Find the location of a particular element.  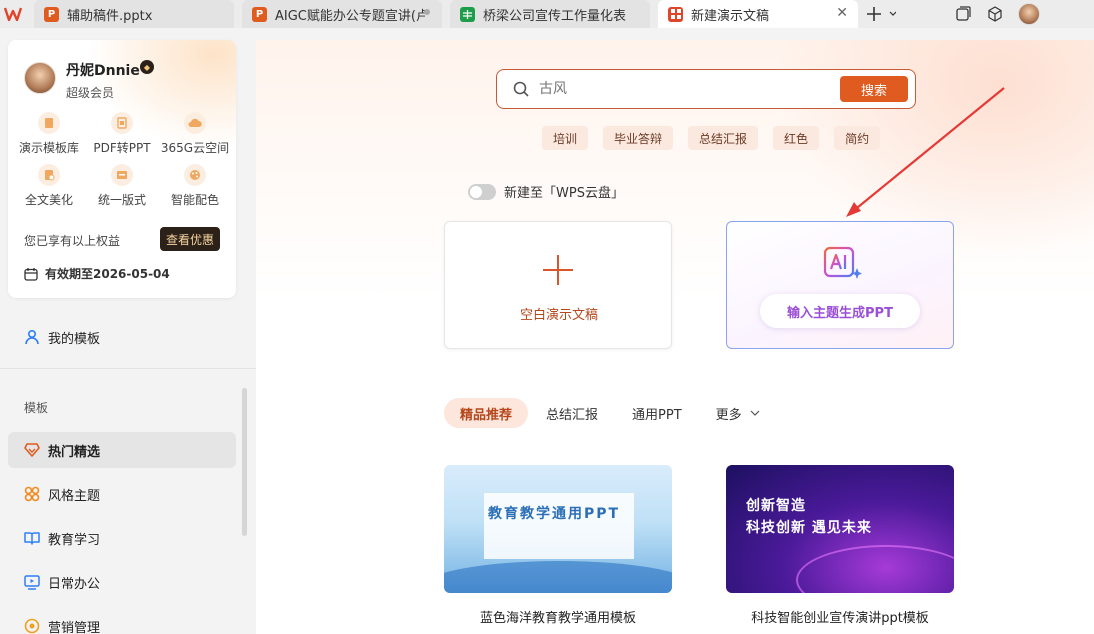

tab-title: 辅助稿件.pptx is located at coordinates (110, 16).